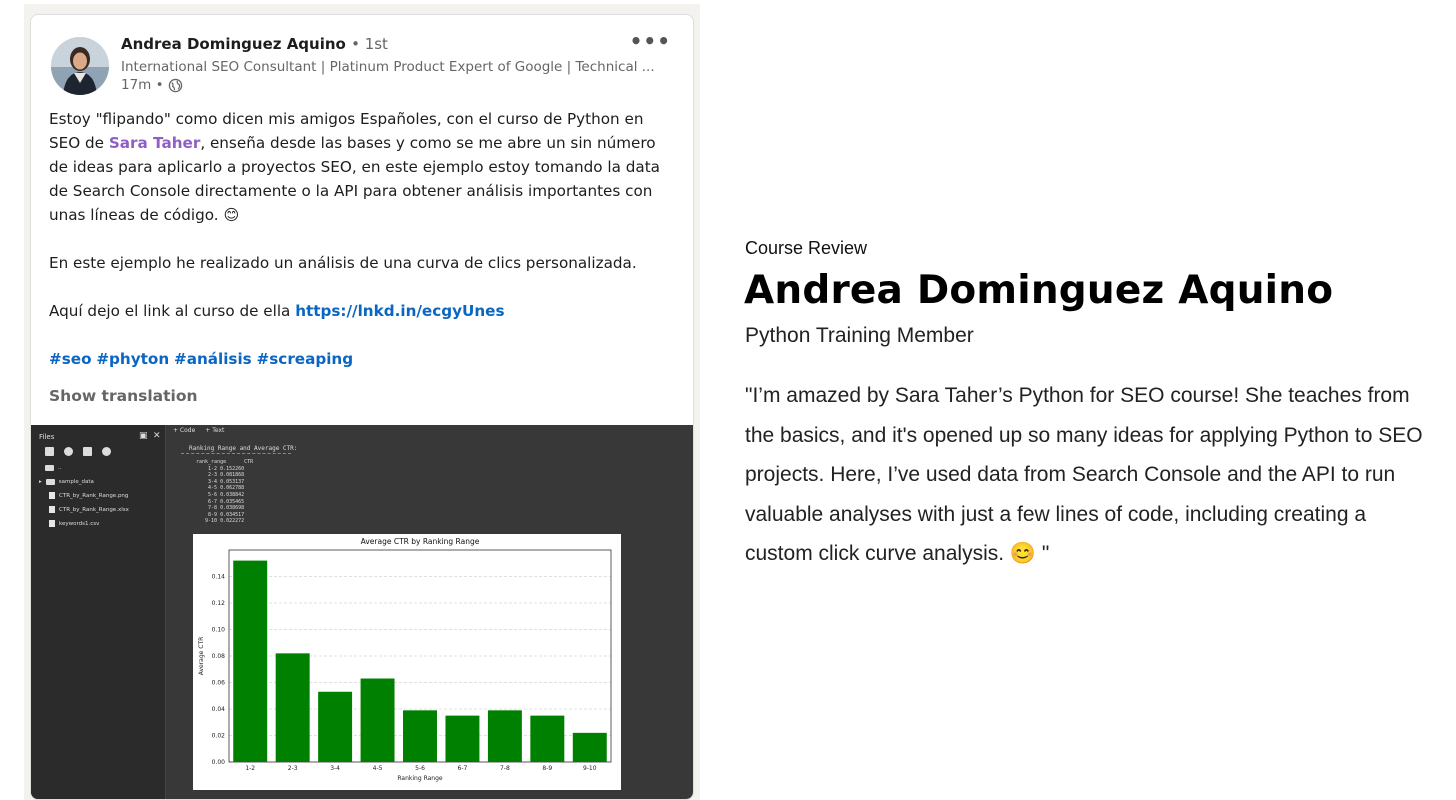  What do you see at coordinates (94, 509) in the screenshot?
I see `file-name: CTR_by_Rank_Range.xlsx` at bounding box center [94, 509].